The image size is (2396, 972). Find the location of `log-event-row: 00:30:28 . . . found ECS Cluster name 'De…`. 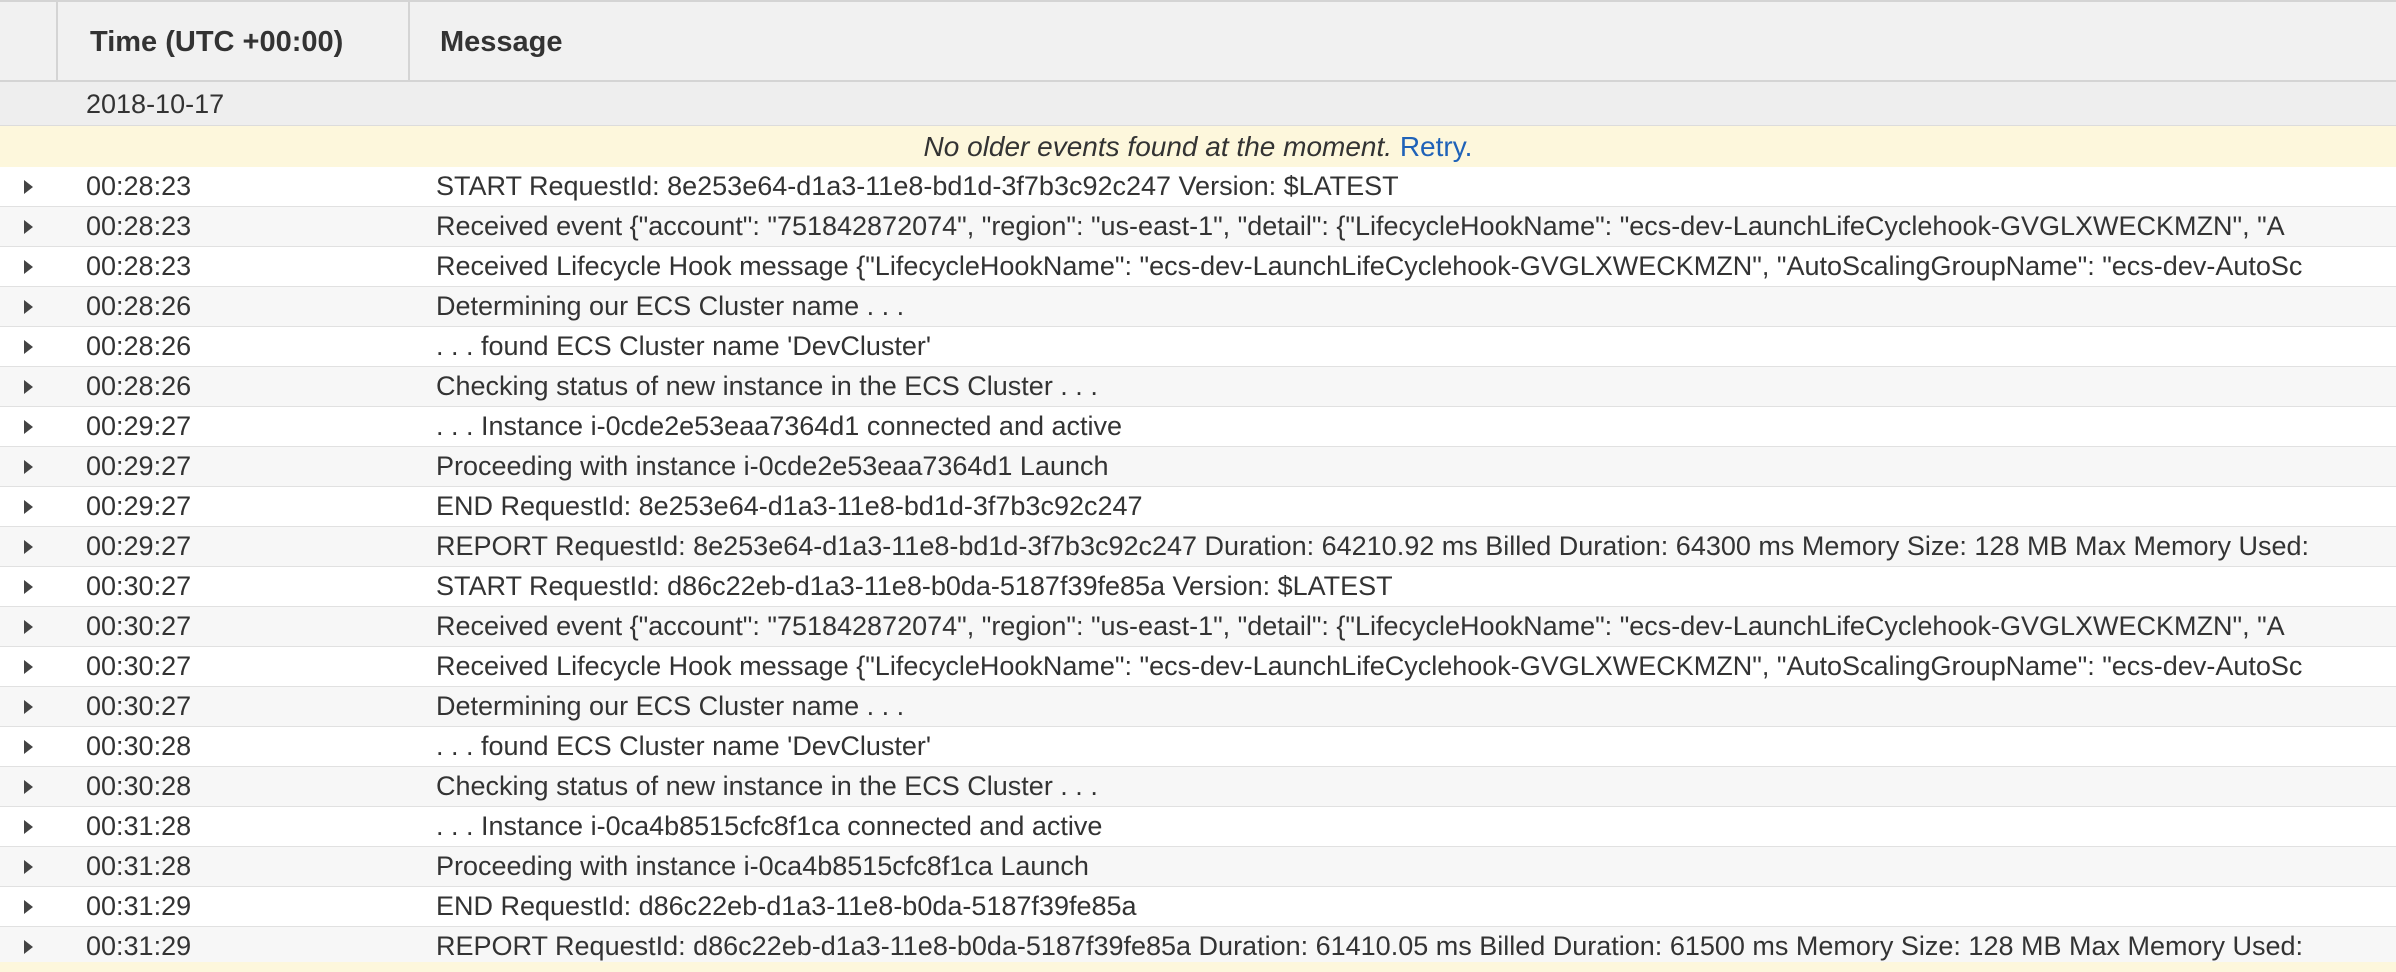

log-event-row: 00:30:28 . . . found ECS Cluster name 'De… is located at coordinates (1198, 747).